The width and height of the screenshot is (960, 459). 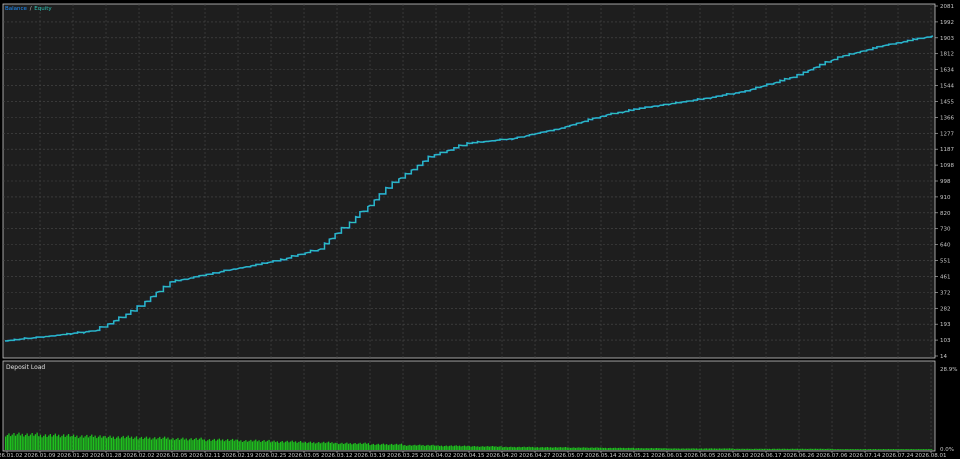 I want to click on y-tick-label: 1098, so click(x=947, y=166).